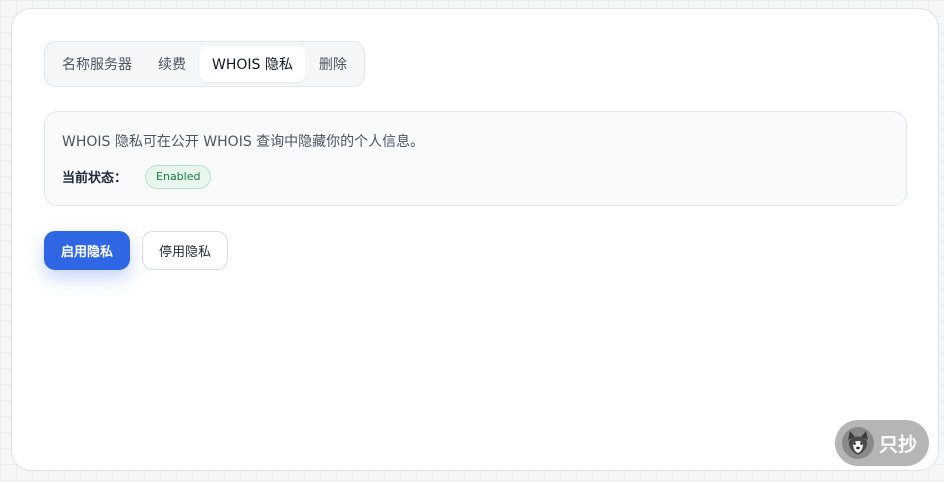 Image resolution: width=944 pixels, height=482 pixels. What do you see at coordinates (178, 176) in the screenshot?
I see `status-badge: Enabled` at bounding box center [178, 176].